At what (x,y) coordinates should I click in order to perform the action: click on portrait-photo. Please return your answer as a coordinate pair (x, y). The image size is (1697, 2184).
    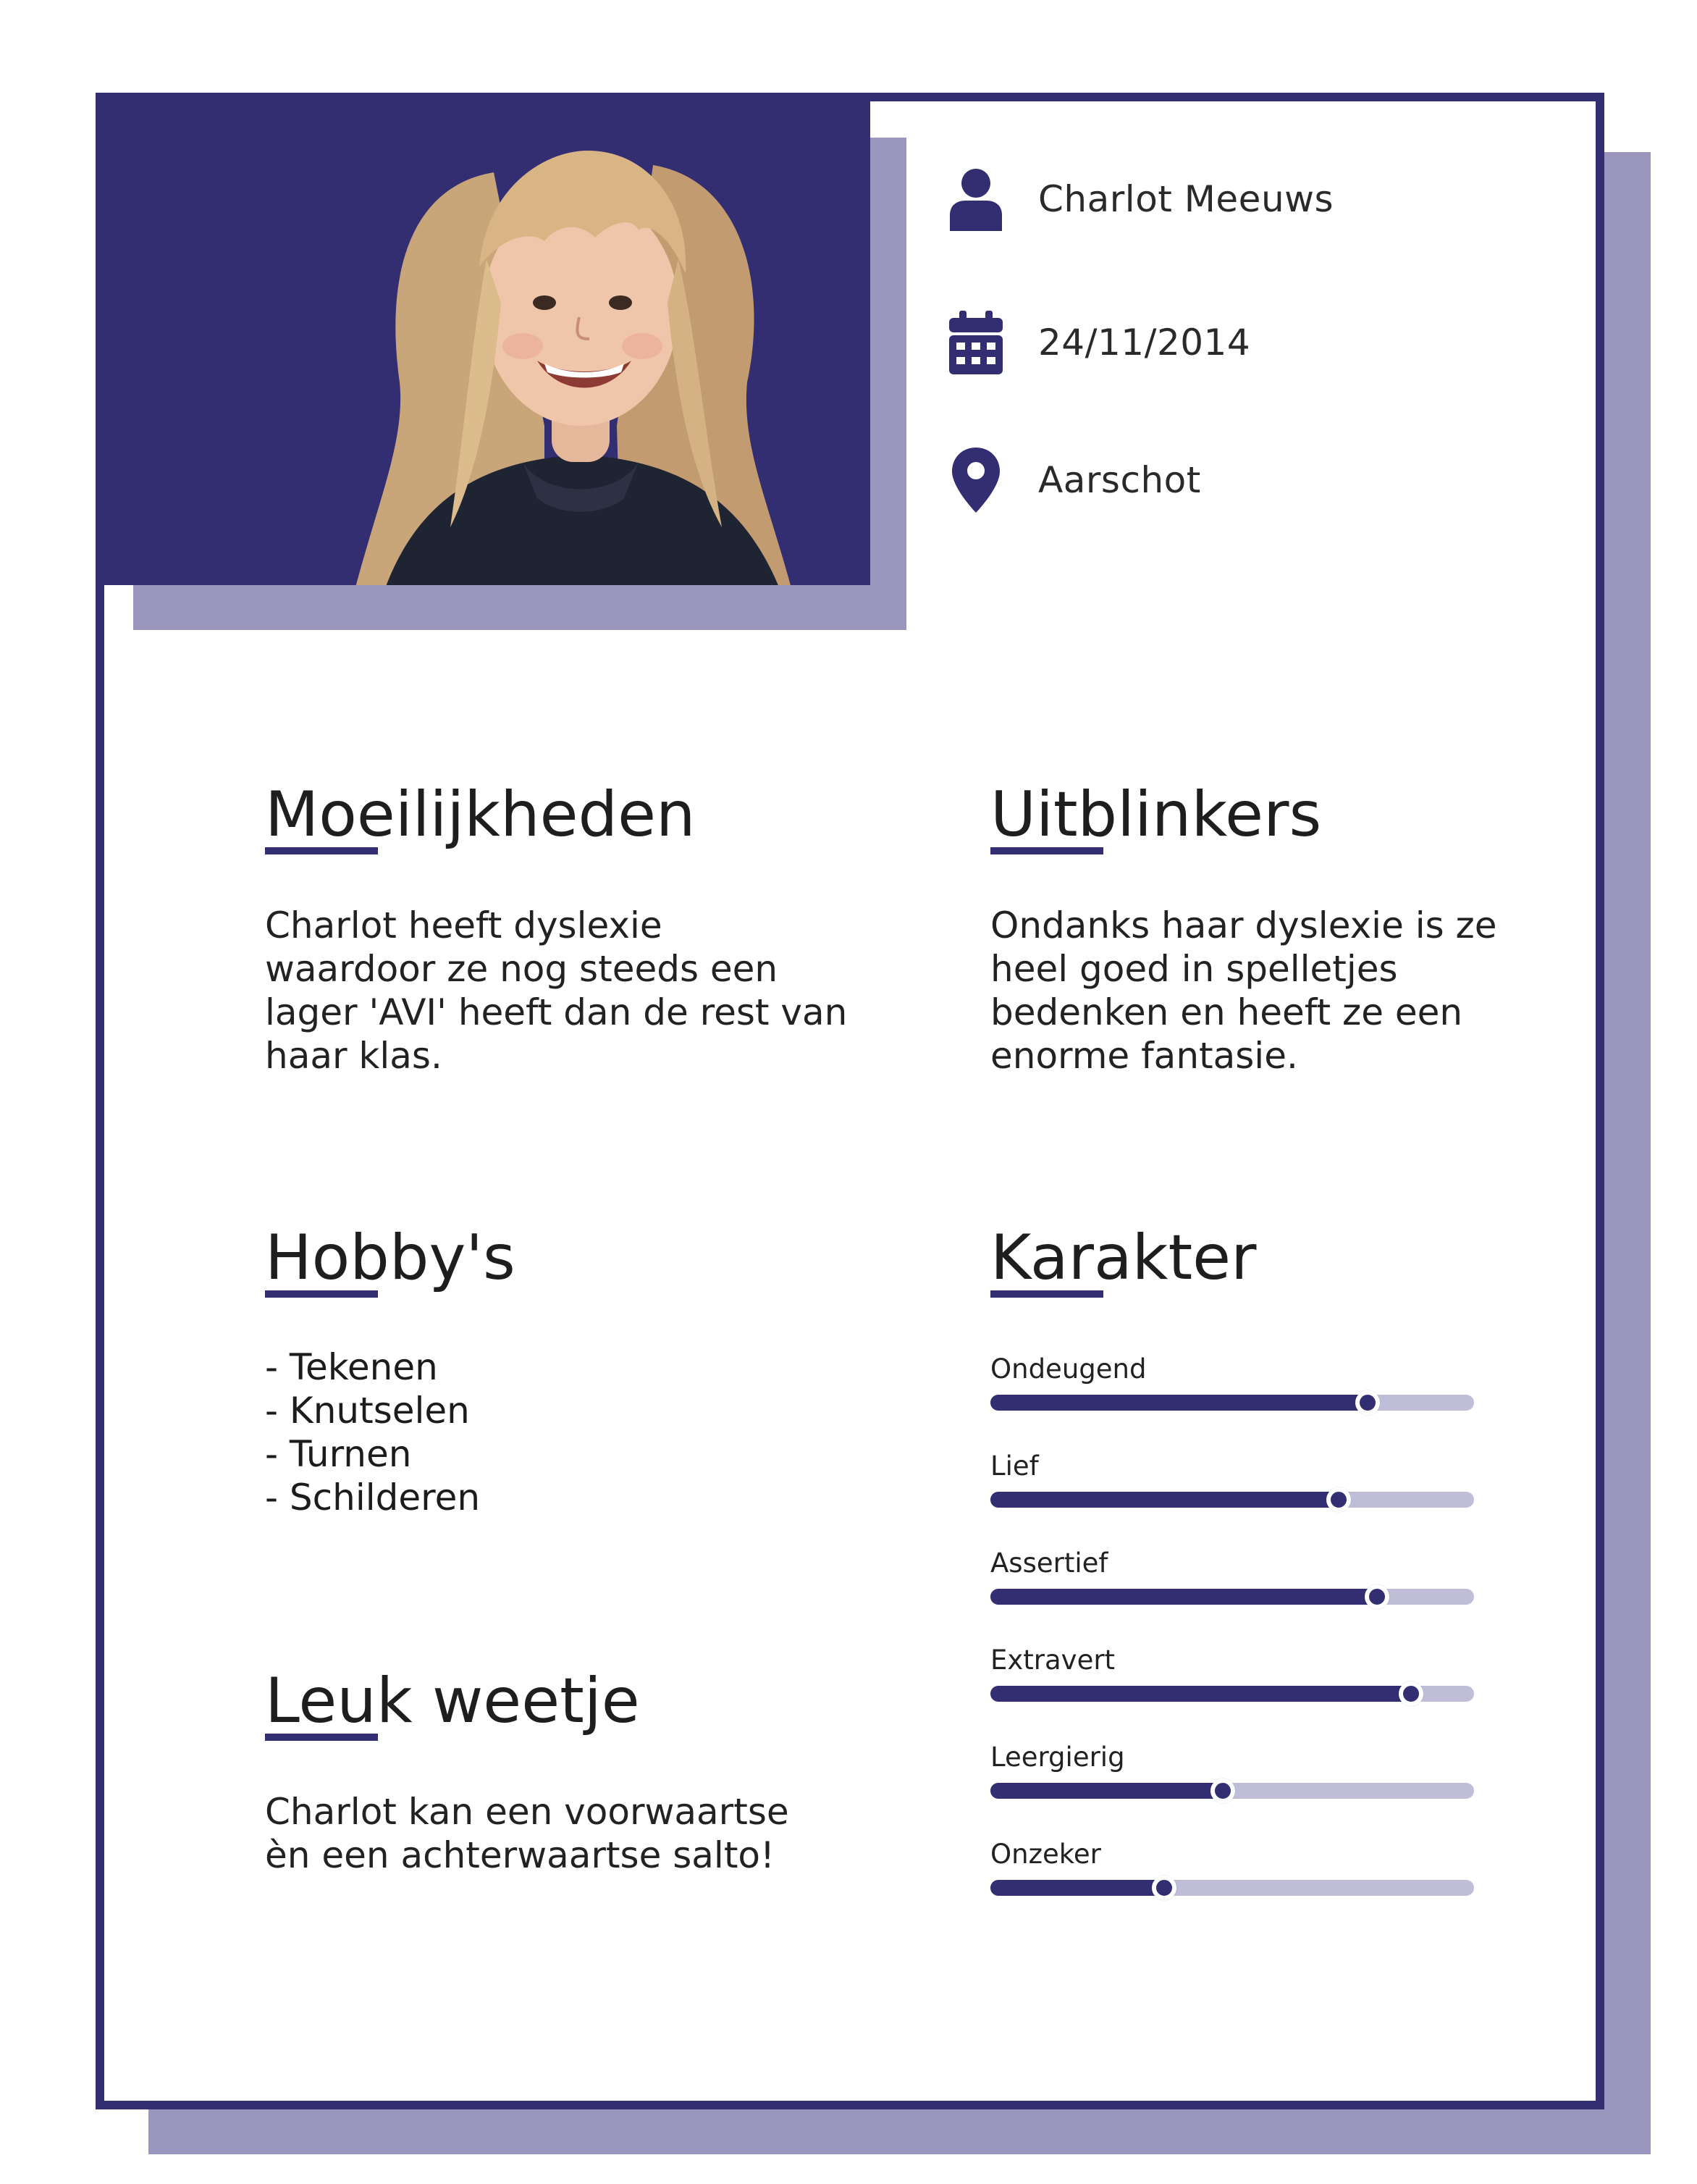
    Looking at the image, I should click on (573, 368).